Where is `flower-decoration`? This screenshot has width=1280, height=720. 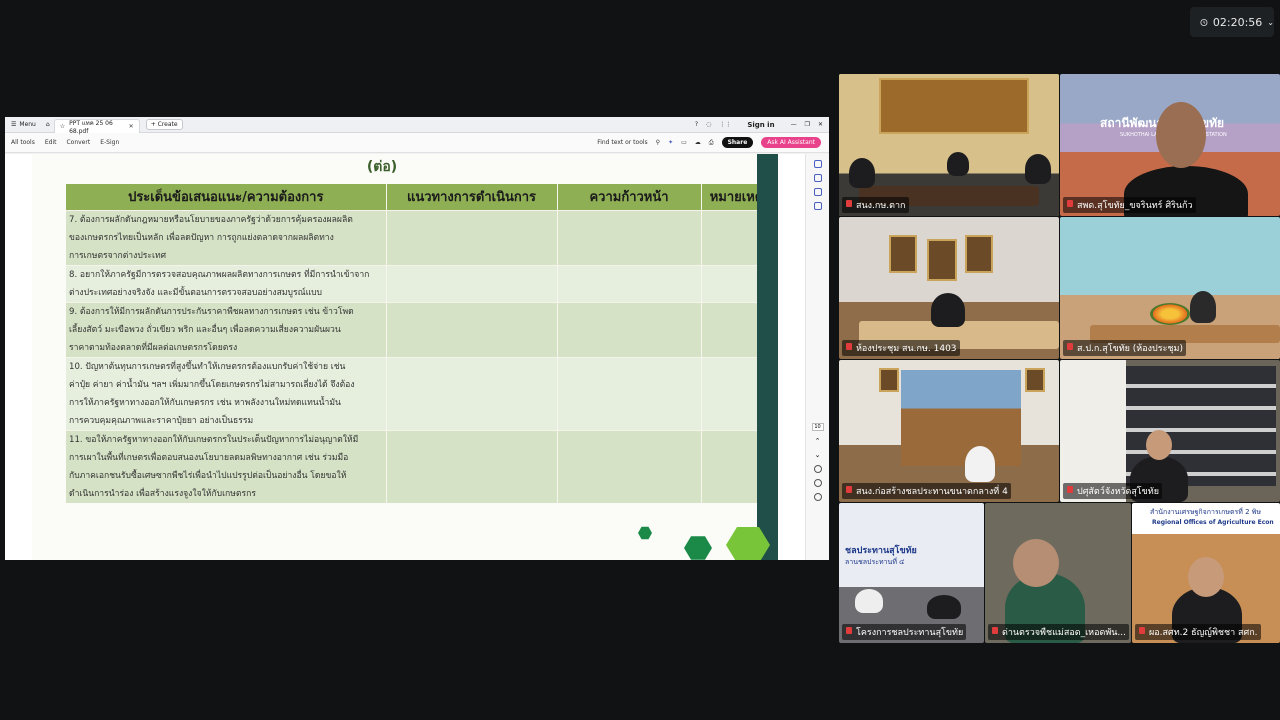
flower-decoration is located at coordinates (1170, 314).